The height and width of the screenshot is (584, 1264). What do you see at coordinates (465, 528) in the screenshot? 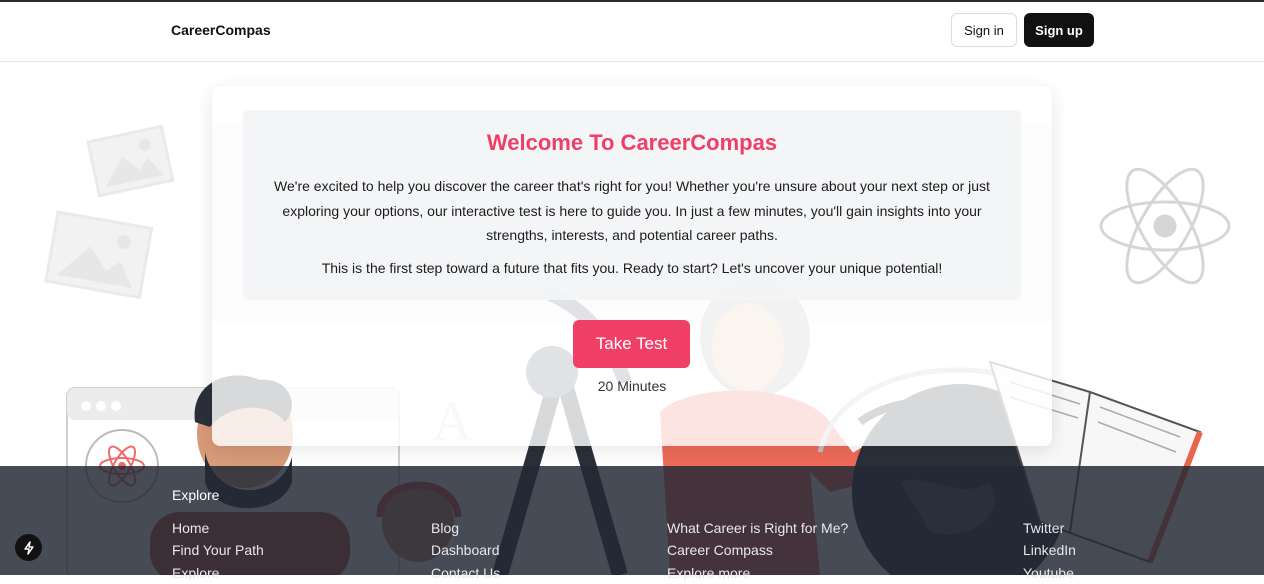
I see `footer-link-blog: Blog` at bounding box center [465, 528].